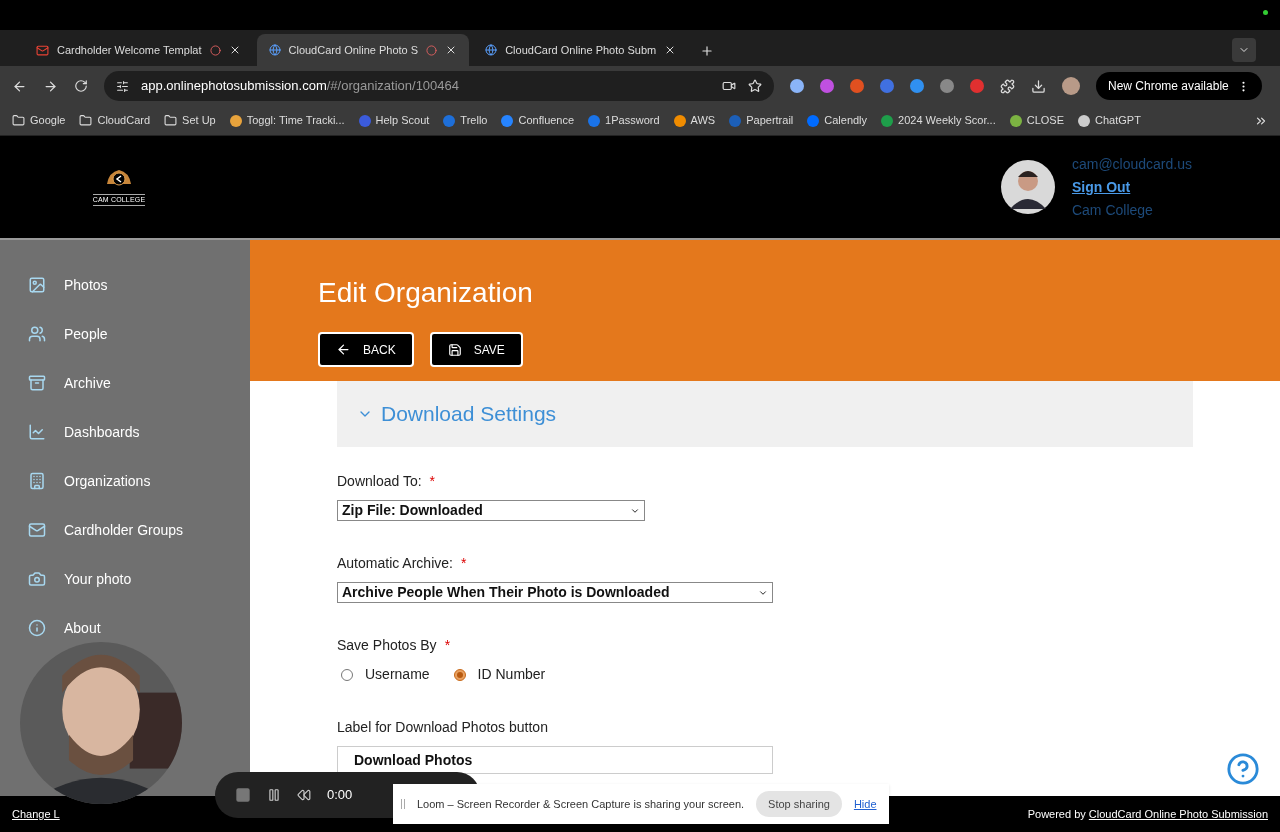 The height and width of the screenshot is (832, 1280). What do you see at coordinates (511, 674) in the screenshot?
I see `radio-label: ID Number` at bounding box center [511, 674].